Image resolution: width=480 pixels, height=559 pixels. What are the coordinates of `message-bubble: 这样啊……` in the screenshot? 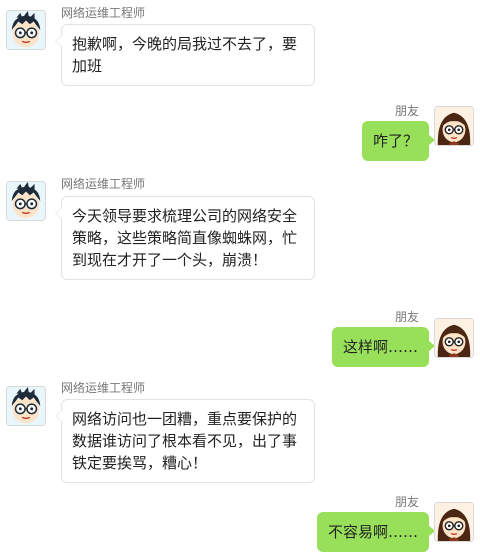 It's located at (383, 347).